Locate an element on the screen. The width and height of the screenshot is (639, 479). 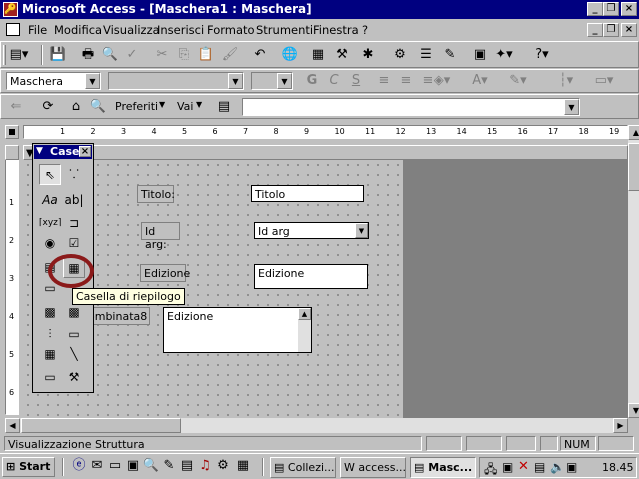
label-titolo: Titolo: is located at coordinates (156, 194).